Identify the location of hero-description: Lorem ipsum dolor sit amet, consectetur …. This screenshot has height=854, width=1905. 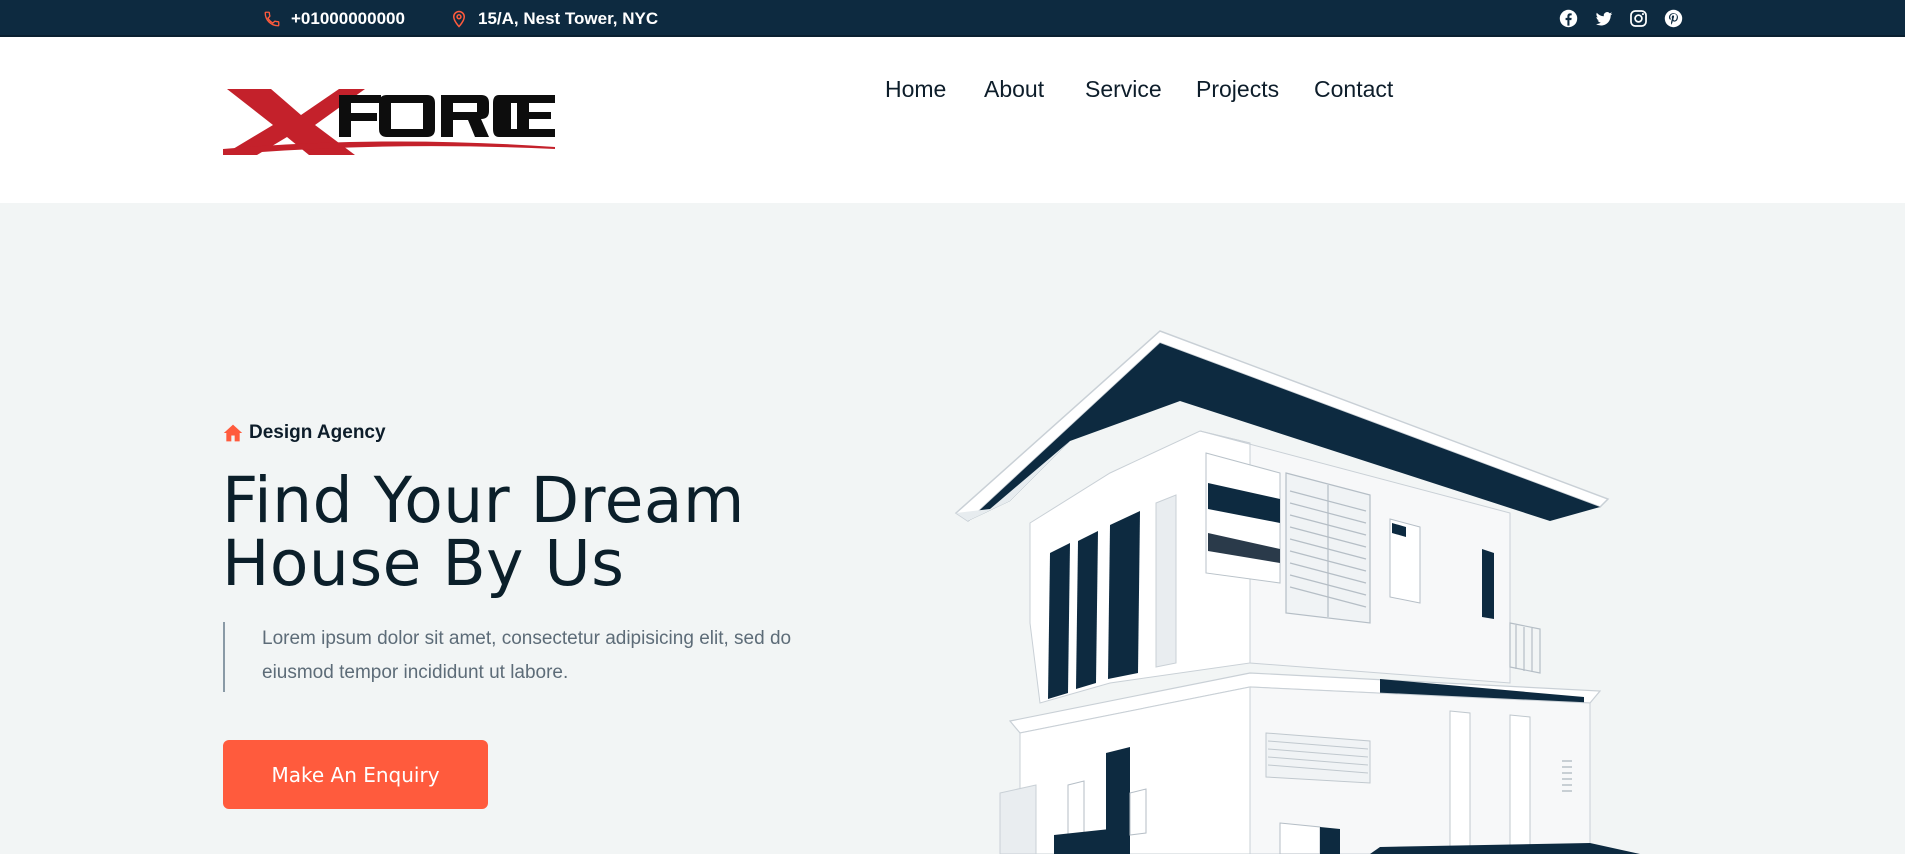
(523, 657).